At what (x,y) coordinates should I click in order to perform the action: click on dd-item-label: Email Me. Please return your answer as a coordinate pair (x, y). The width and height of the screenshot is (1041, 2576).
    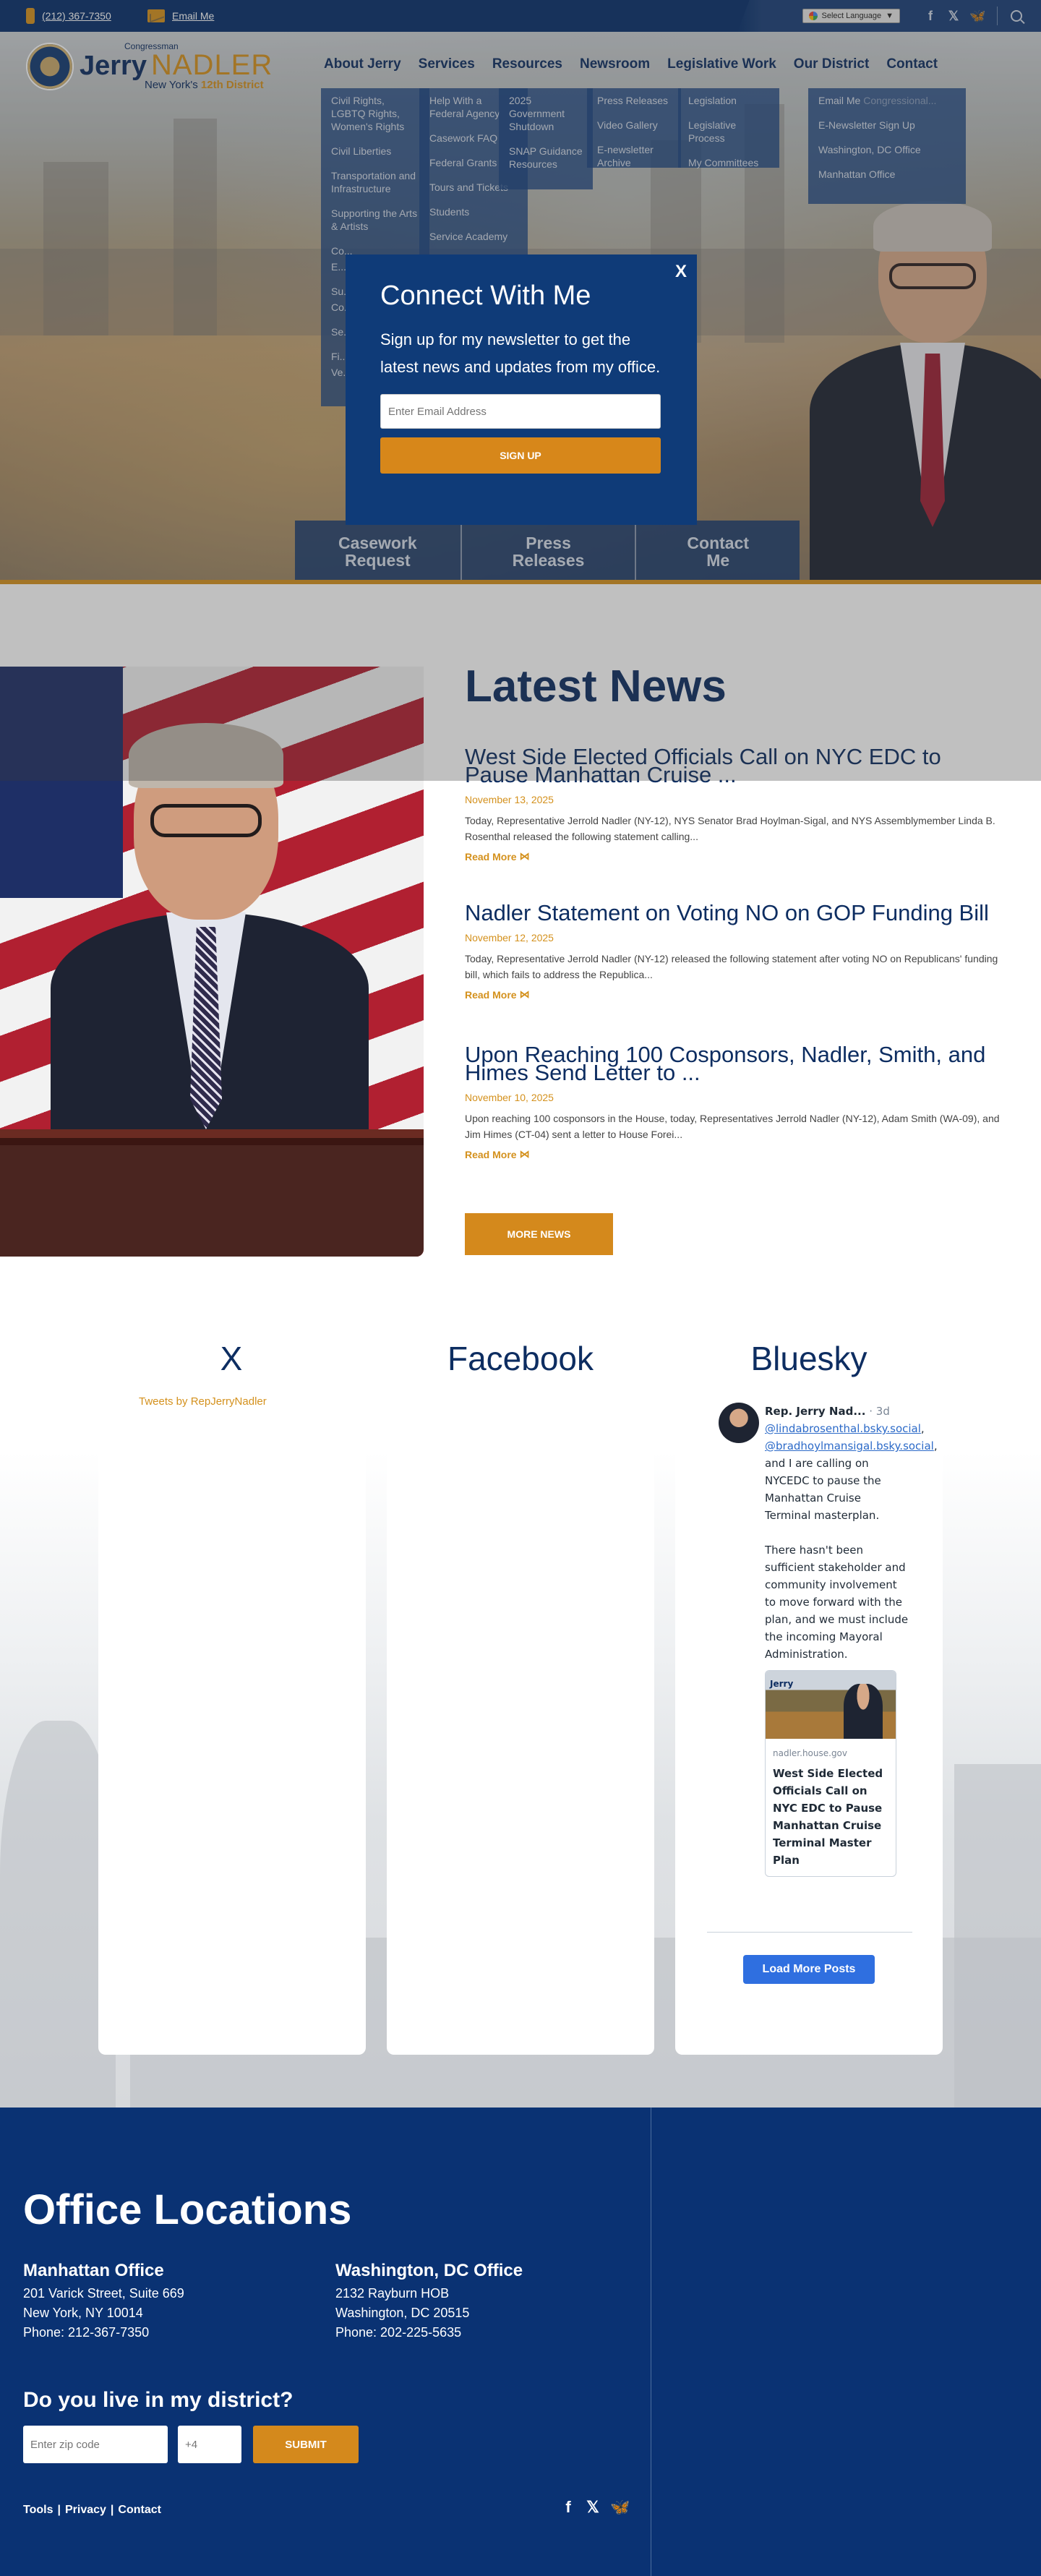
    Looking at the image, I should click on (840, 101).